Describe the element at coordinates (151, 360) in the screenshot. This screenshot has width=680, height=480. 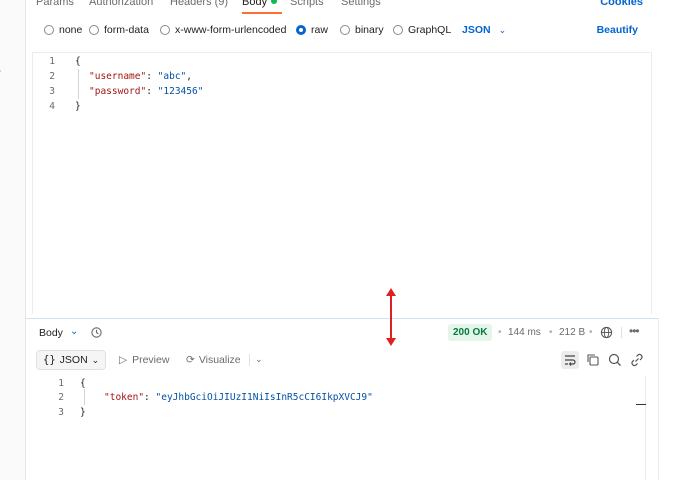
I see `preview-label: Preview` at that location.